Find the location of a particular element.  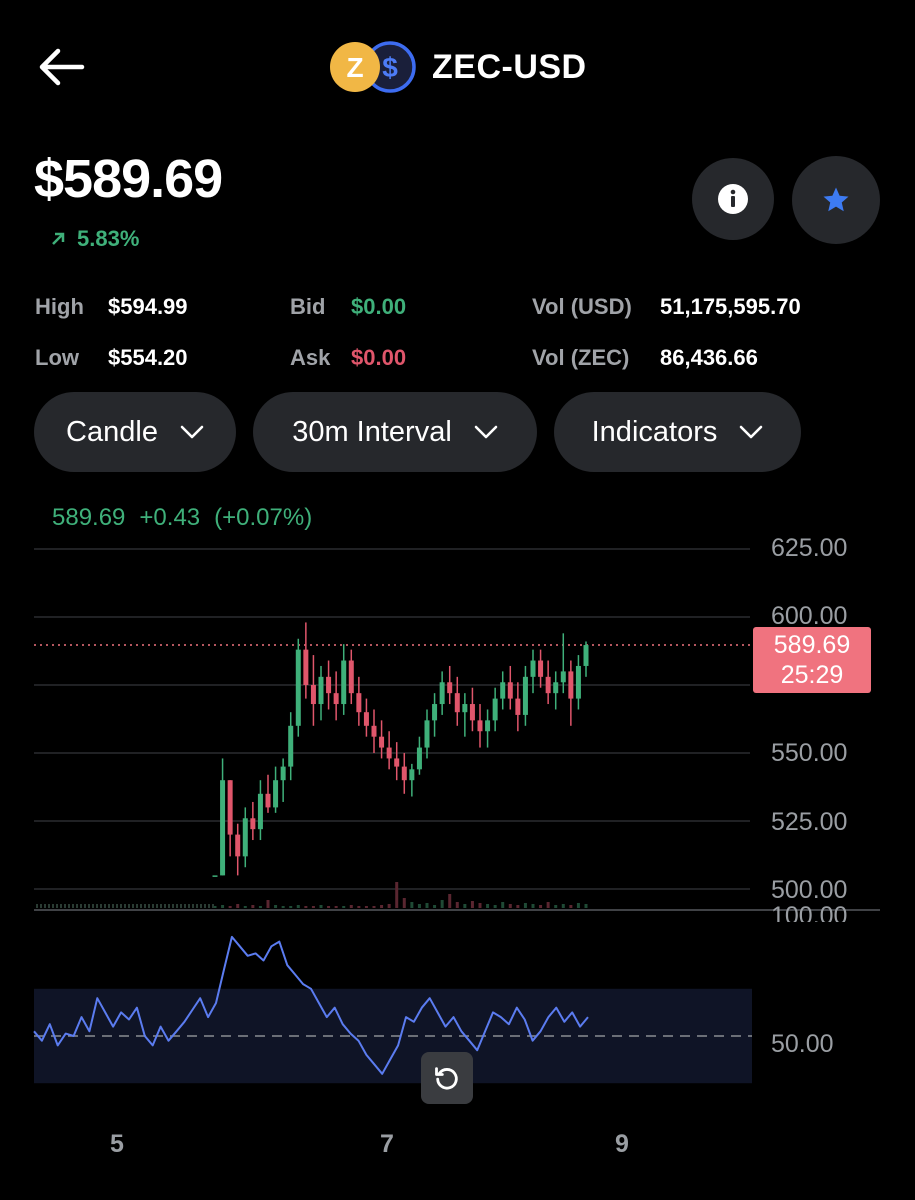

bid-value: $0.00 is located at coordinates (379, 306).